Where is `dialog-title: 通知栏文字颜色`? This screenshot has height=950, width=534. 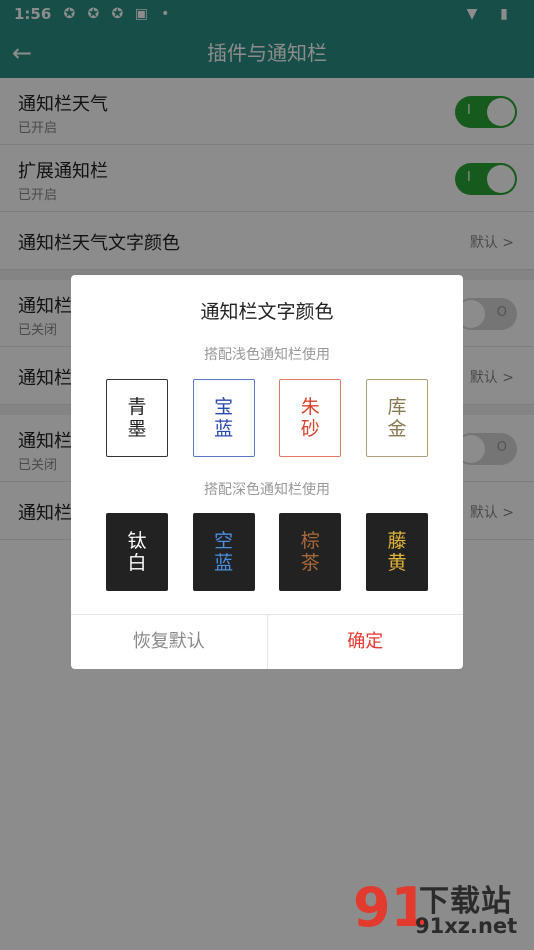 dialog-title: 通知栏文字颜色 is located at coordinates (267, 312).